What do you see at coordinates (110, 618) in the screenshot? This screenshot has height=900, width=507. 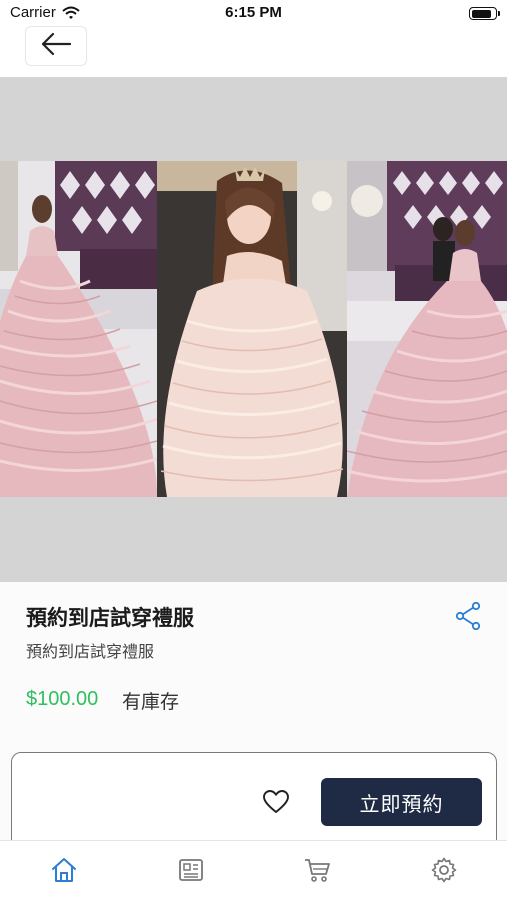 I see `product-title: 預約到店試穿禮服` at bounding box center [110, 618].